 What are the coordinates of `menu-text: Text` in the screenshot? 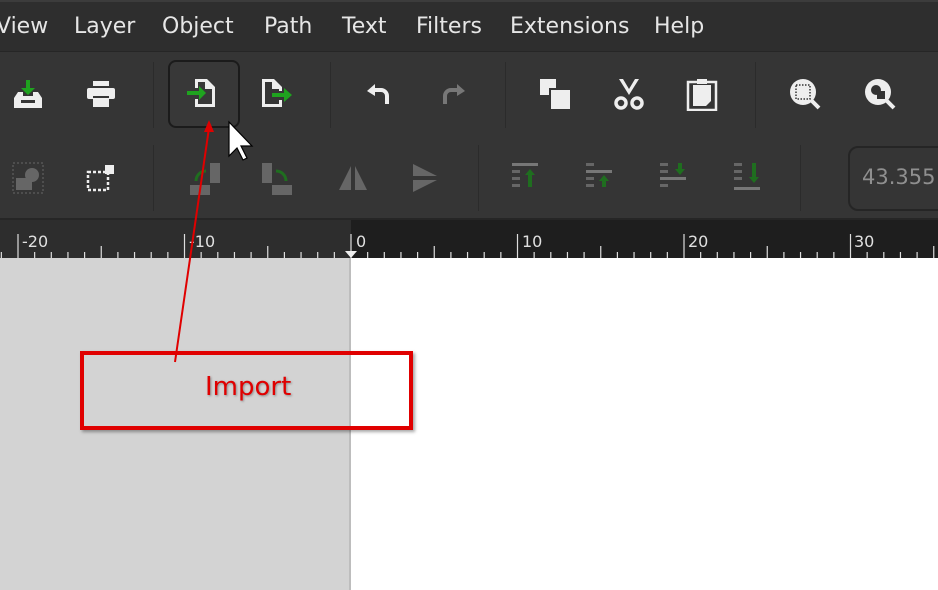 It's located at (364, 26).